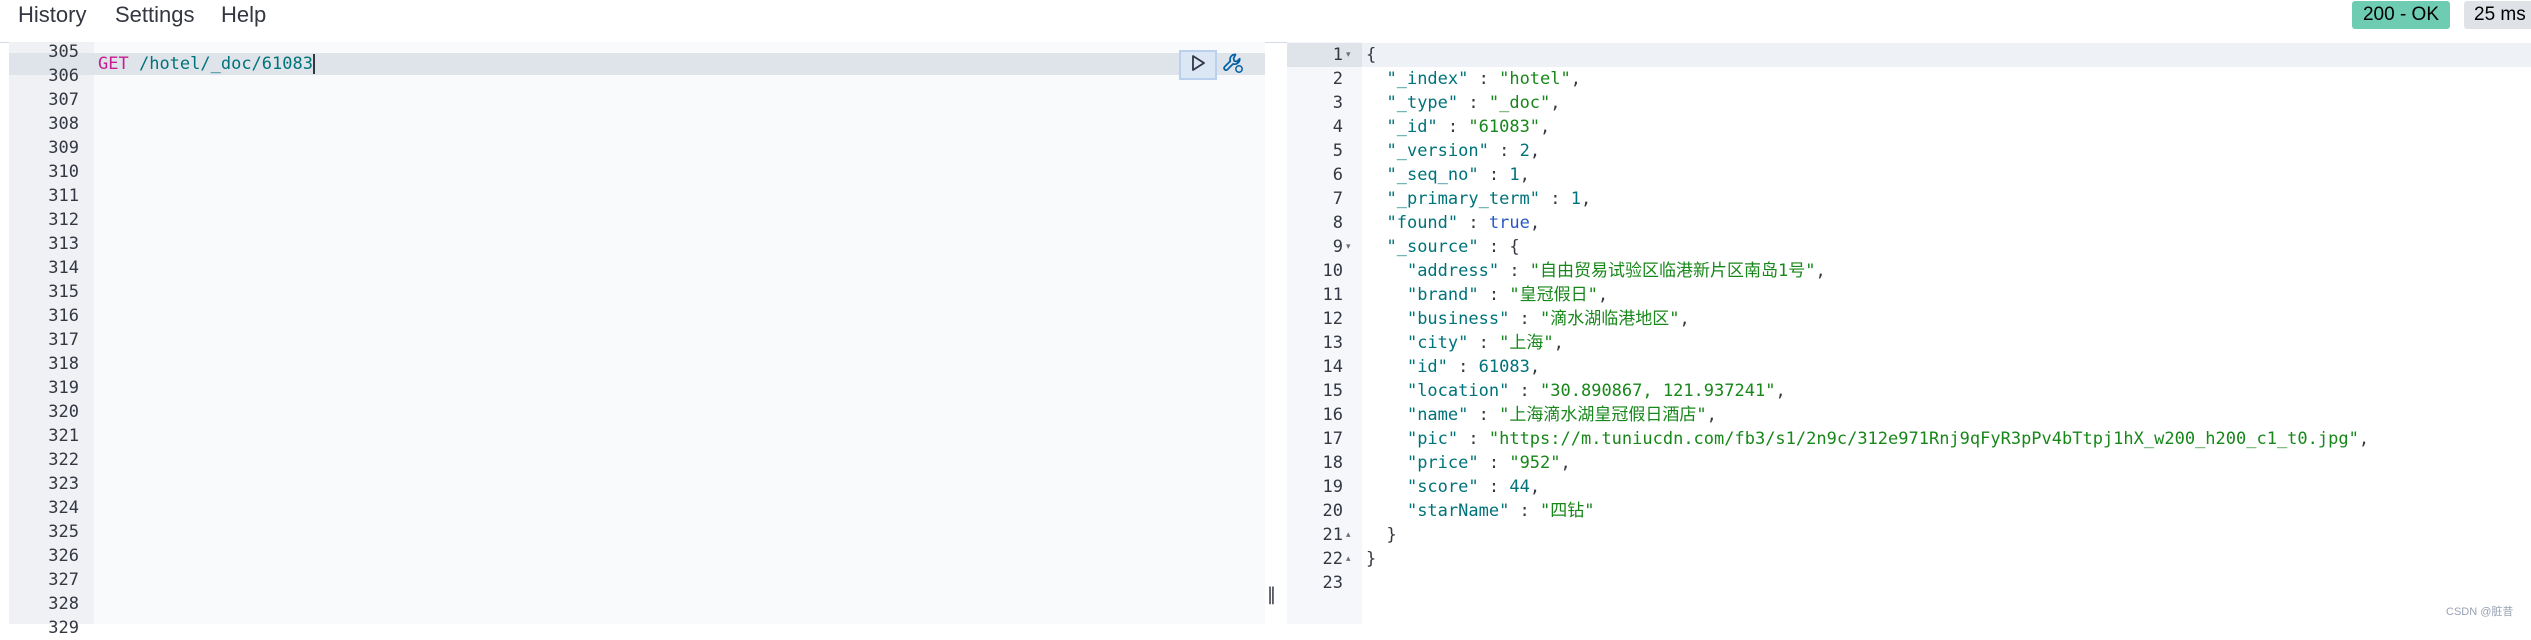 The height and width of the screenshot is (640, 2531). What do you see at coordinates (155, 15) in the screenshot?
I see `menu-settings: Settings` at bounding box center [155, 15].